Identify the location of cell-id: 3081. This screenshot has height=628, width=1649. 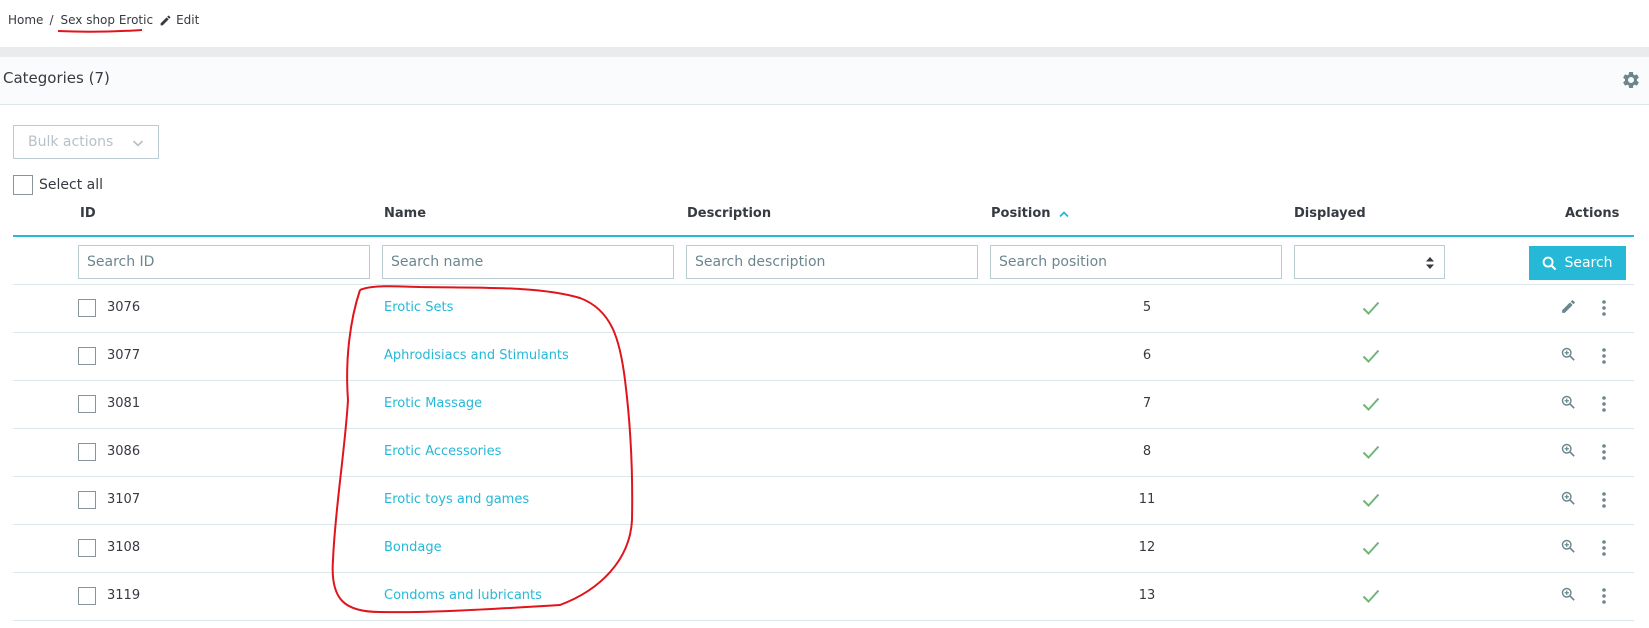
(124, 403).